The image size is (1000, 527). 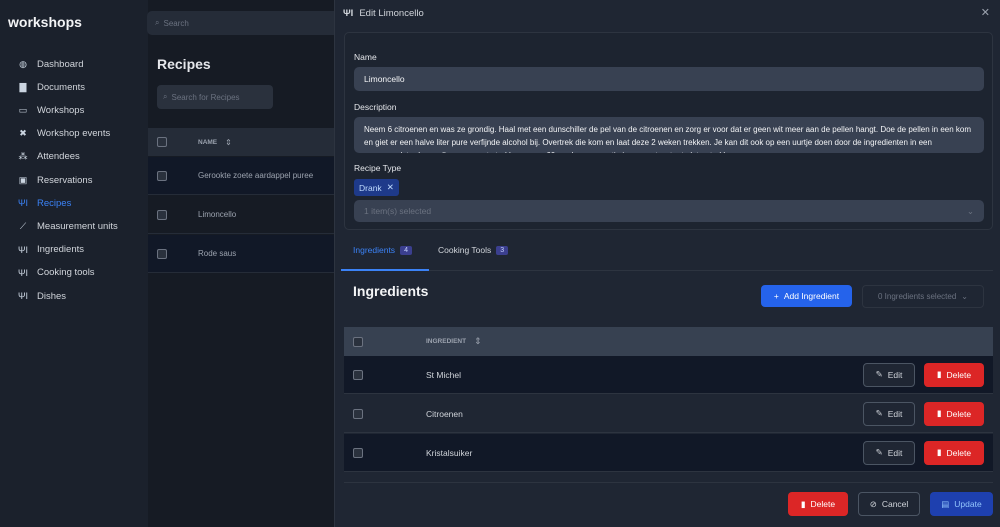 I want to click on document-icon: ▇, so click(x=23, y=86).